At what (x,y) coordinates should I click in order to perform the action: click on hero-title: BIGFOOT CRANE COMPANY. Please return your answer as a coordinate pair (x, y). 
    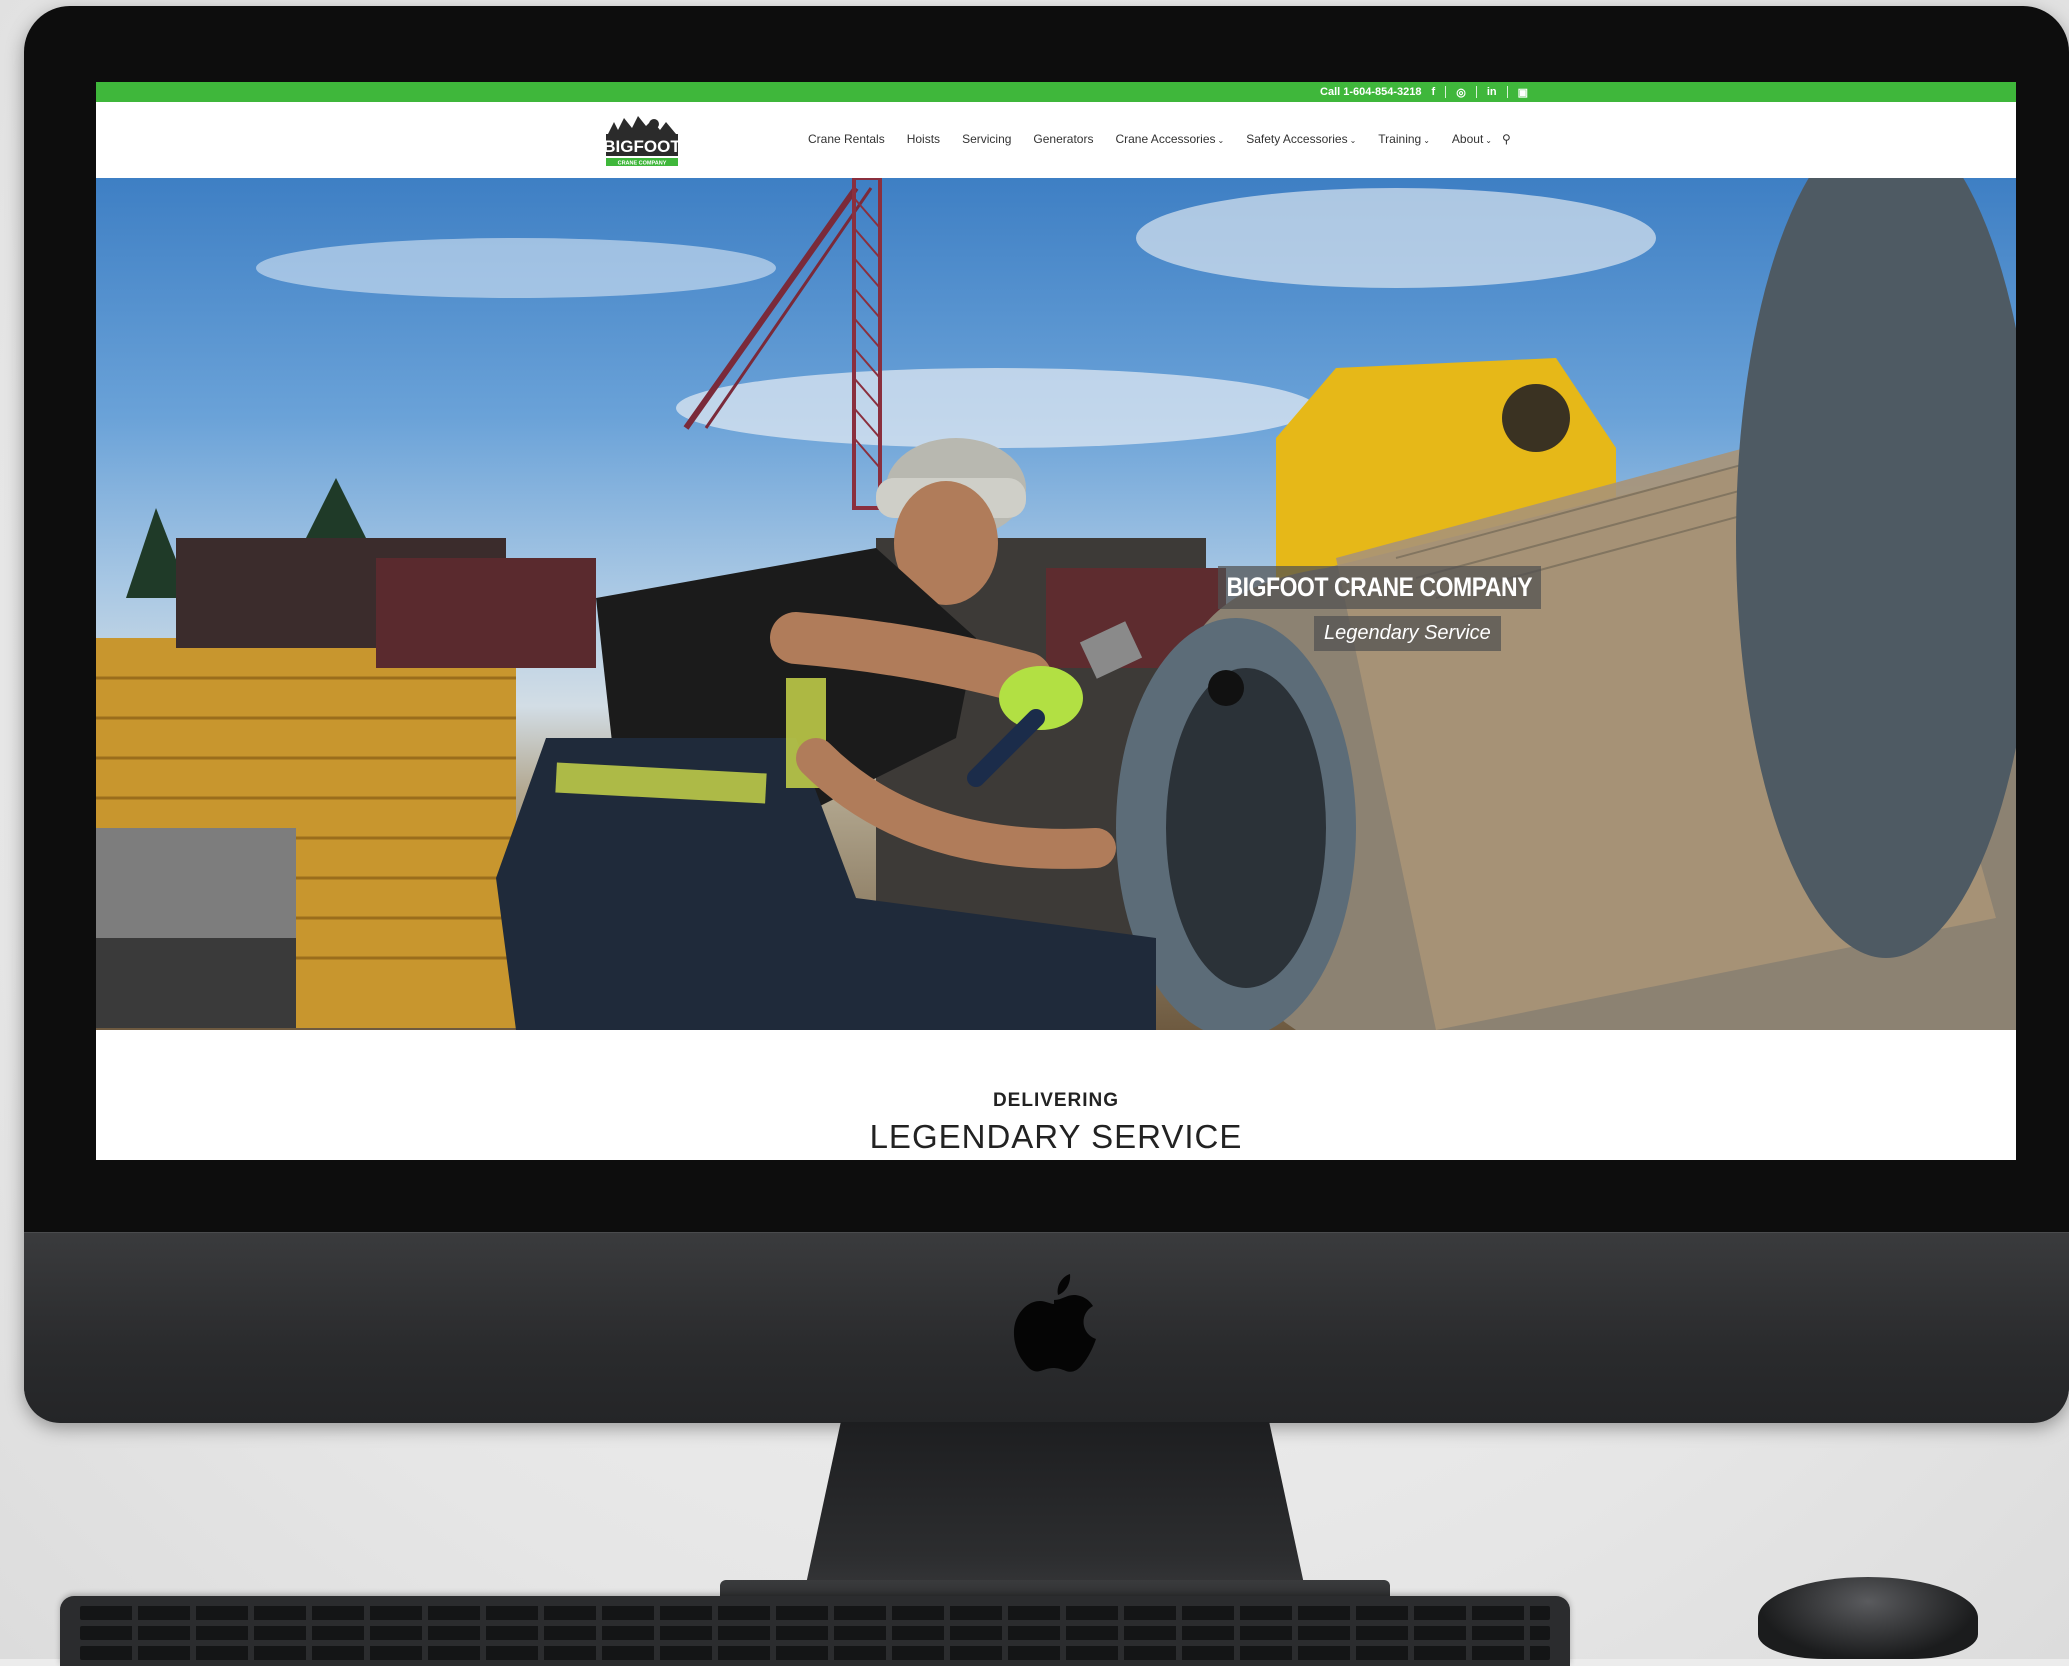
    Looking at the image, I should click on (1379, 587).